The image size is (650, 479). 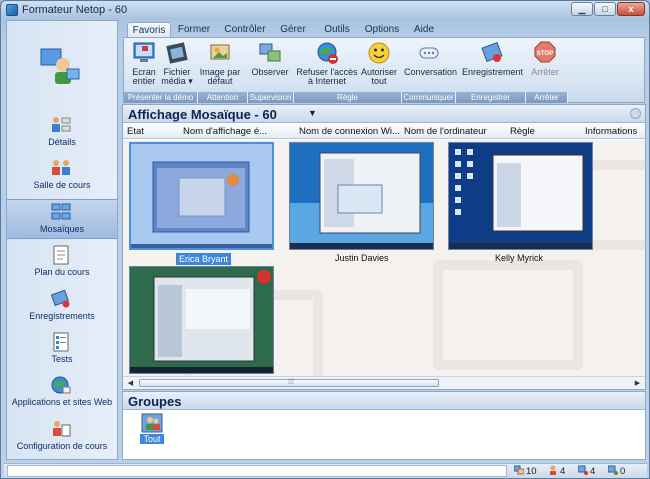 I want to click on full-screen-icon, so click(x=144, y=52).